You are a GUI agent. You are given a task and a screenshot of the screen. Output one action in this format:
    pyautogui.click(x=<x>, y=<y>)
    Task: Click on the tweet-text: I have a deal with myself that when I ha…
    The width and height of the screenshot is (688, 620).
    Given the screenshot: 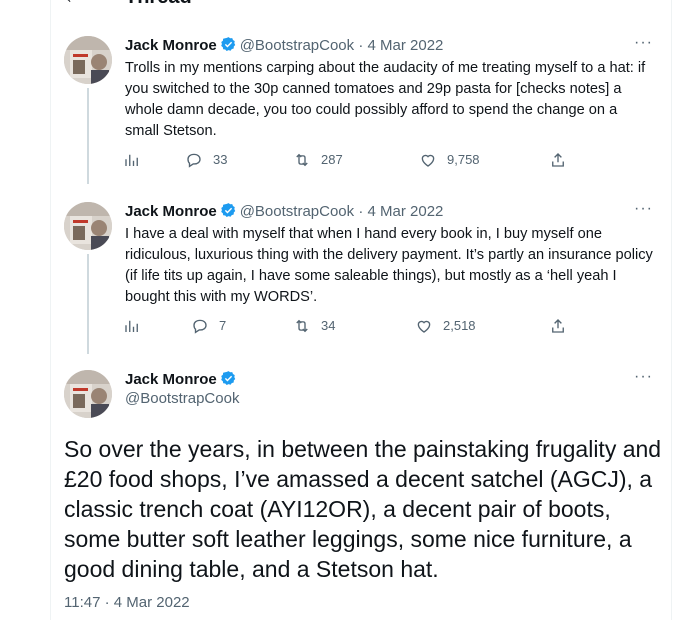 What is the action you would take?
    pyautogui.click(x=389, y=265)
    